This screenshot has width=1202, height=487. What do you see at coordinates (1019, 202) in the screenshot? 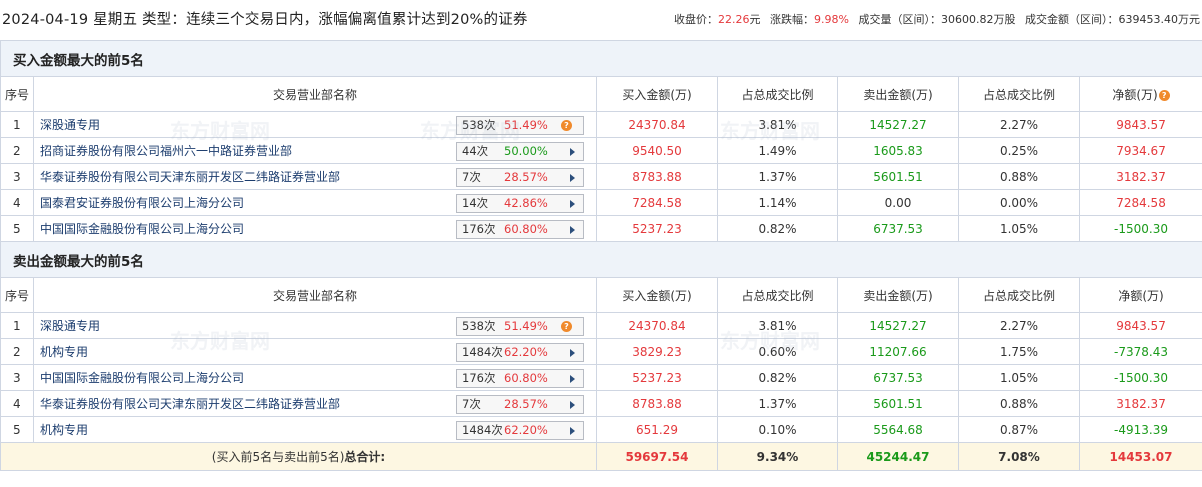
I see `sell-ratio: 0.00%` at bounding box center [1019, 202].